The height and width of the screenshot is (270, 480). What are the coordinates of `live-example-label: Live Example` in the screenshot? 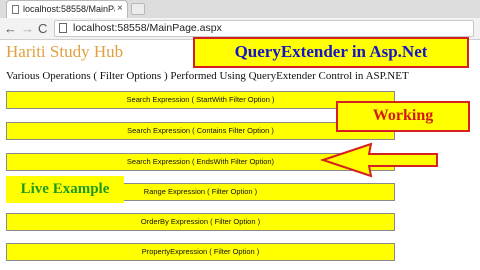 It's located at (65, 189).